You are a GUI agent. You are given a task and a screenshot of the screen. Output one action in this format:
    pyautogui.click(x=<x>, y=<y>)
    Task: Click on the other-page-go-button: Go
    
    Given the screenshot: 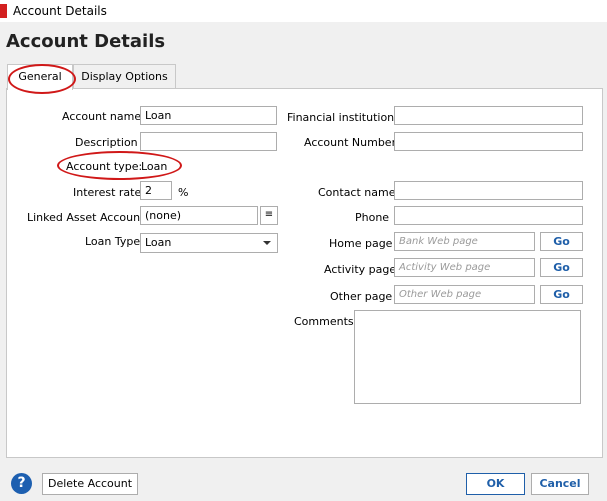 What is the action you would take?
    pyautogui.click(x=561, y=294)
    